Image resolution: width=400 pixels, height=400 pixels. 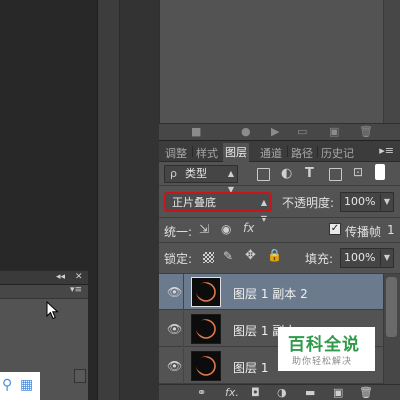 What do you see at coordinates (80, 376) in the screenshot?
I see `resize-handle` at bounding box center [80, 376].